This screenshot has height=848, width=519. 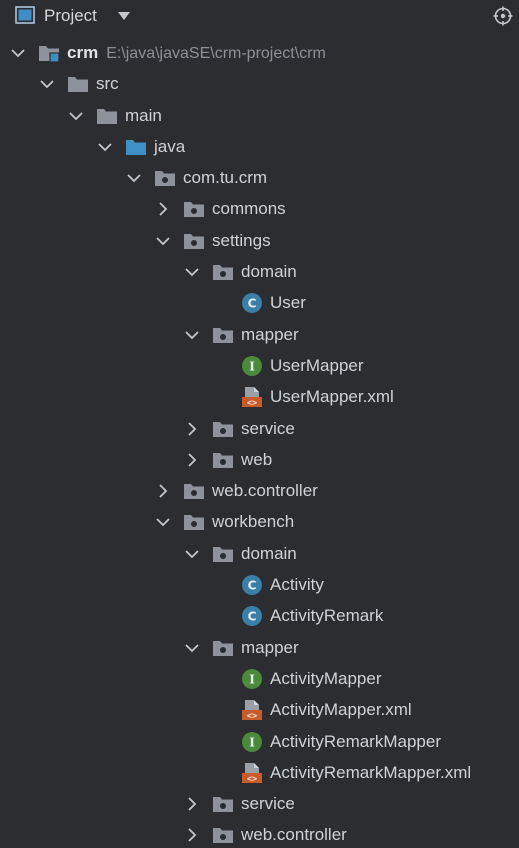 I want to click on caret-down-icon, so click(x=124, y=16).